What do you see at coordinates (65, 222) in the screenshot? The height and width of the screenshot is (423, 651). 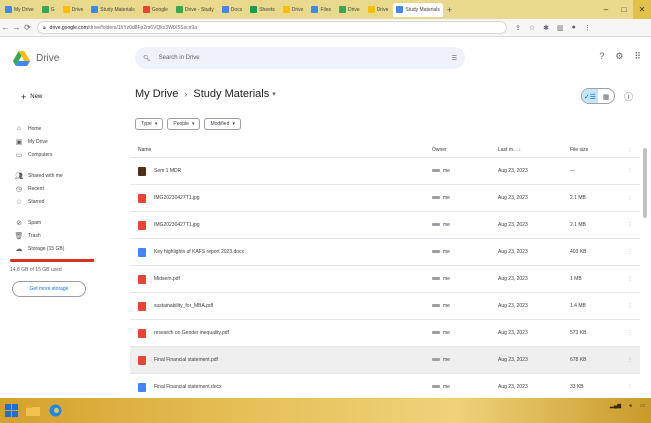 I see `sidebar-item: ⊘ Spam` at bounding box center [65, 222].